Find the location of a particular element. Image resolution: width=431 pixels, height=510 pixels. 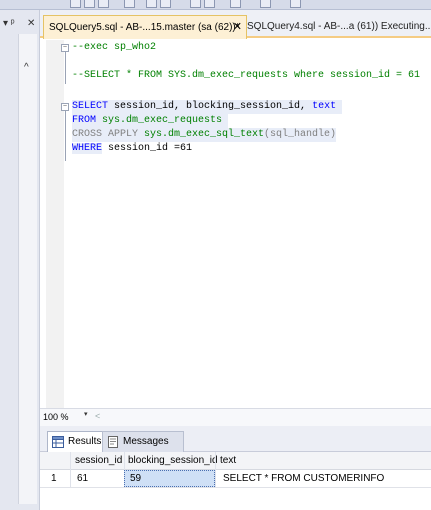

pin-icon: ▾ ᵖ is located at coordinates (9, 23).